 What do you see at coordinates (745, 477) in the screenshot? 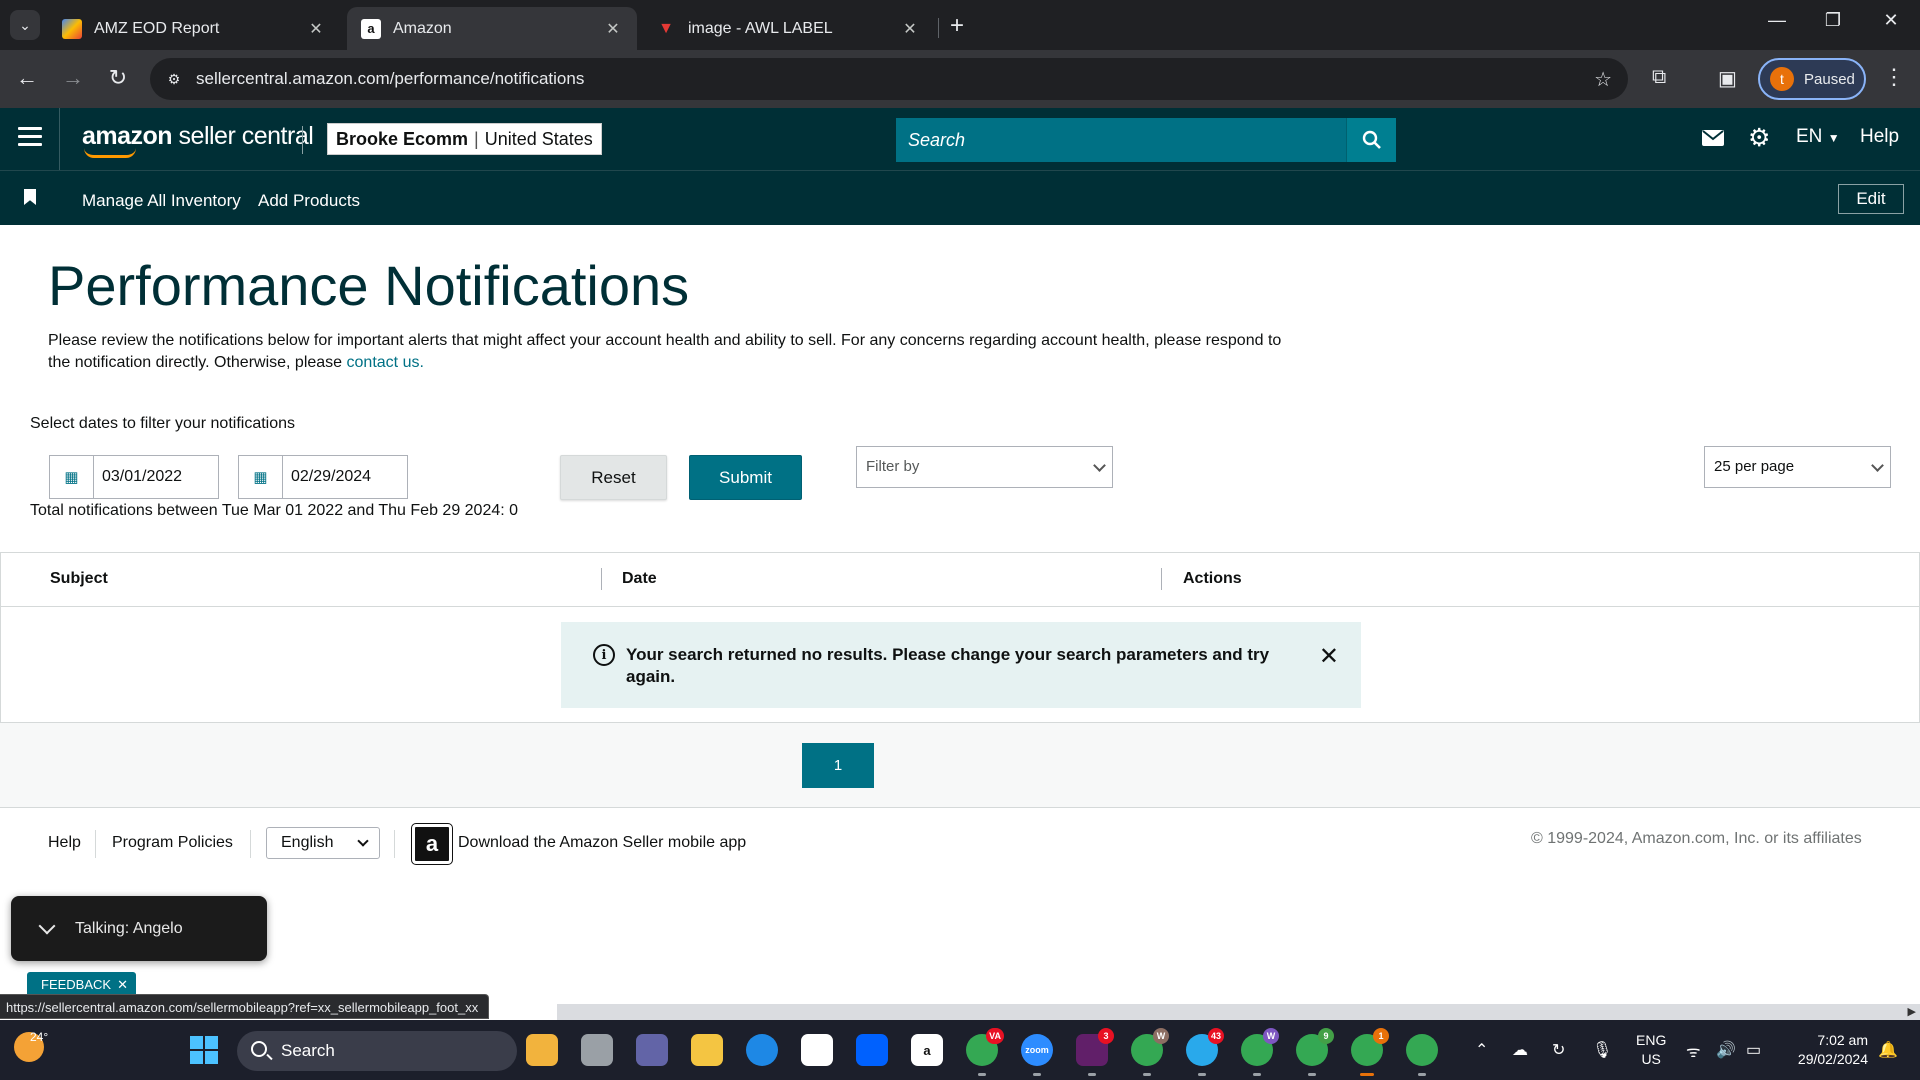
I see `submit-button: Submit` at bounding box center [745, 477].